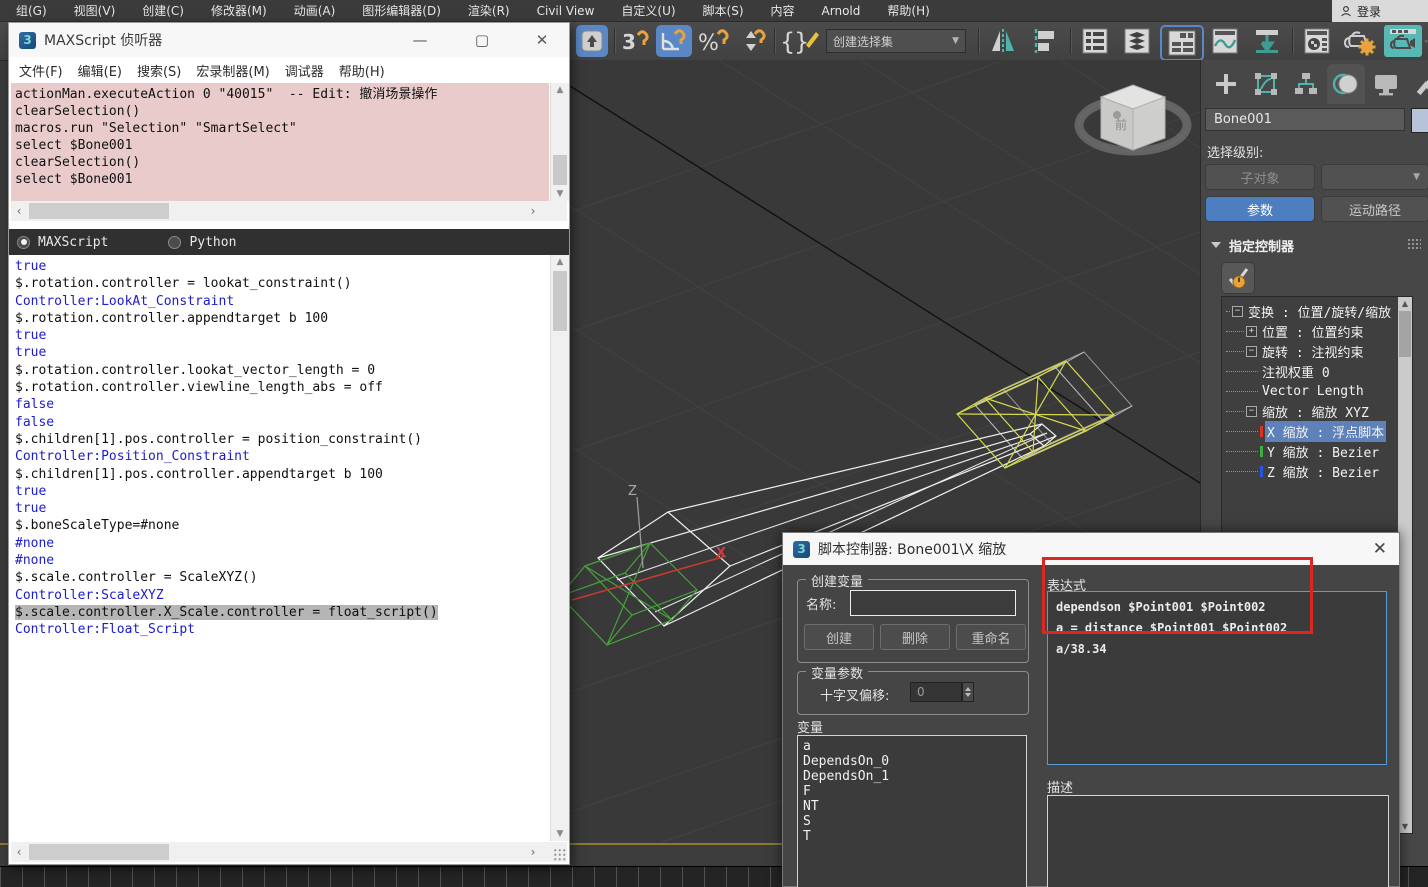 The width and height of the screenshot is (1428, 887). I want to click on output-hscrollbar: ‹ ›, so click(289, 211).